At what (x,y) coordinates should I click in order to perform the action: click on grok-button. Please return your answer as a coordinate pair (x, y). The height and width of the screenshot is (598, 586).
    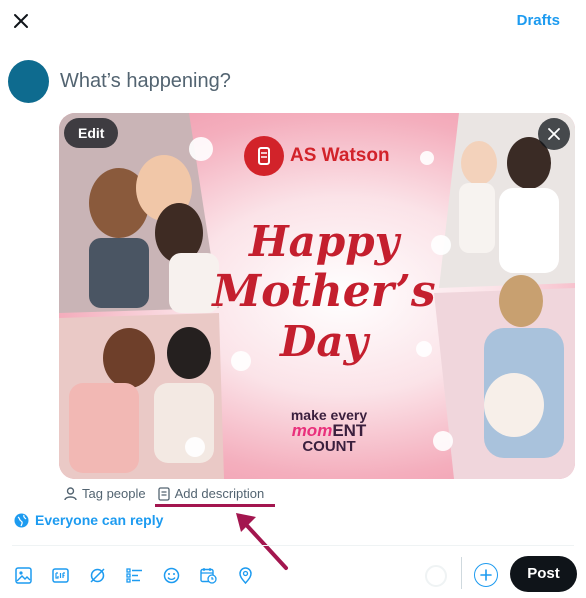
    Looking at the image, I should click on (97, 575).